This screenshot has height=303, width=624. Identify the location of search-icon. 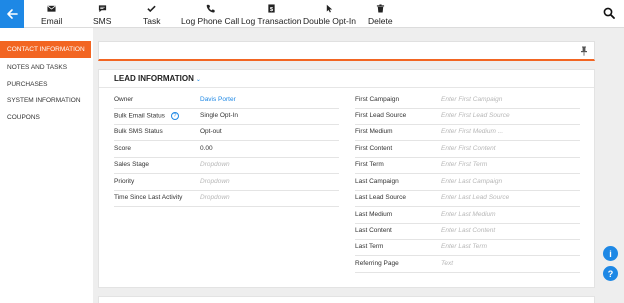
(609, 13).